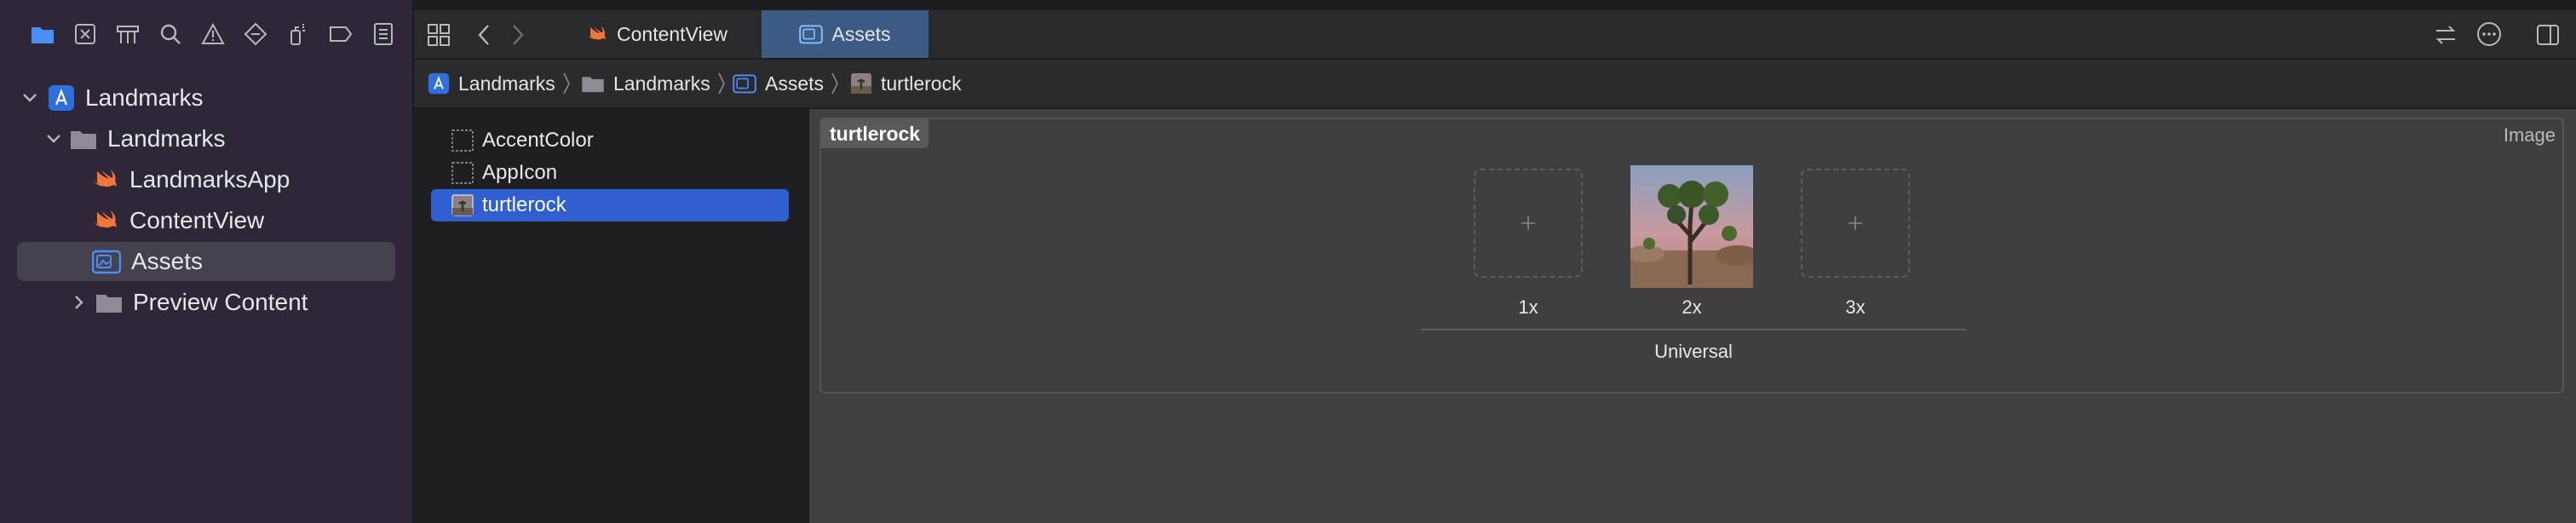 This screenshot has width=2576, height=523. Describe the element at coordinates (483, 35) in the screenshot. I see `back-chevron-icon` at that location.